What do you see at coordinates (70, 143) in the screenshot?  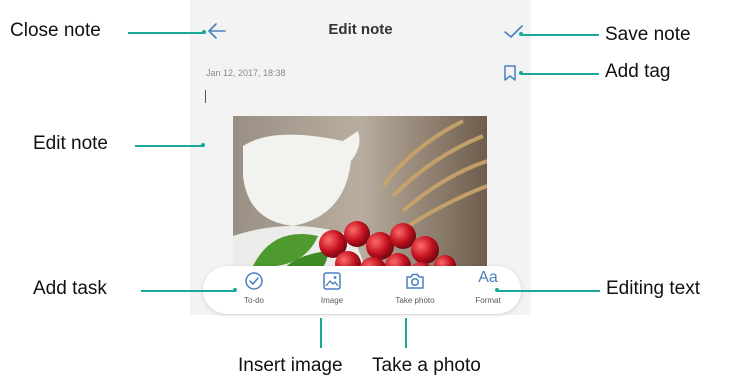 I see `callout-edit-note: Edit note` at bounding box center [70, 143].